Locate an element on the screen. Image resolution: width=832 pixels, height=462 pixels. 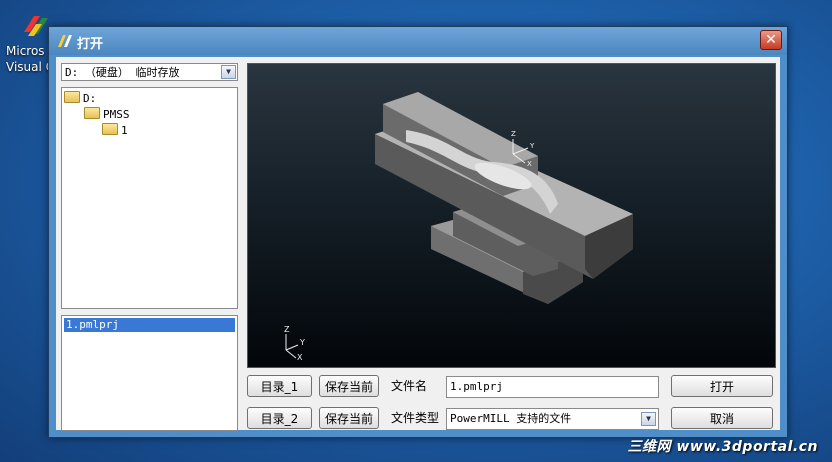
dialog-title: 打开 is located at coordinates (90, 44).